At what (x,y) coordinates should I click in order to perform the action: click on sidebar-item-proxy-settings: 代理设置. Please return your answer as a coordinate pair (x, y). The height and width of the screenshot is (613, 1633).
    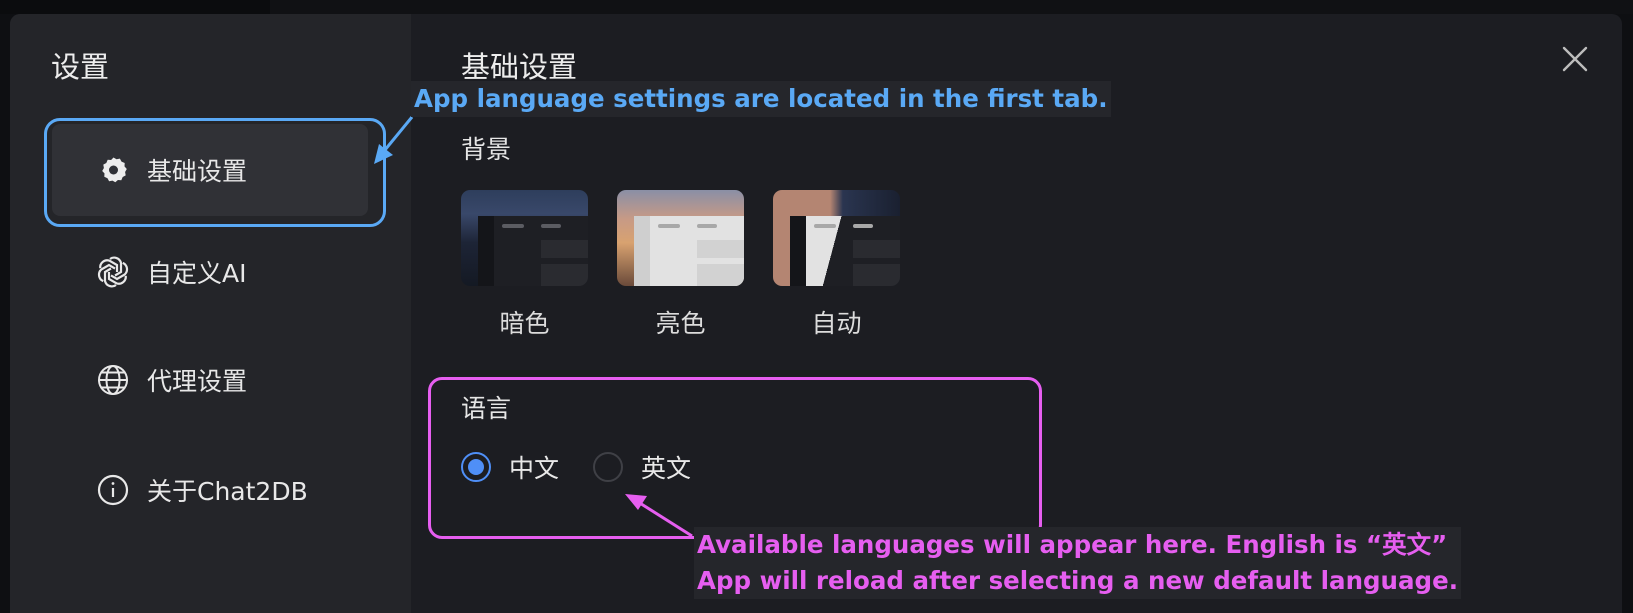
    Looking at the image, I should click on (210, 380).